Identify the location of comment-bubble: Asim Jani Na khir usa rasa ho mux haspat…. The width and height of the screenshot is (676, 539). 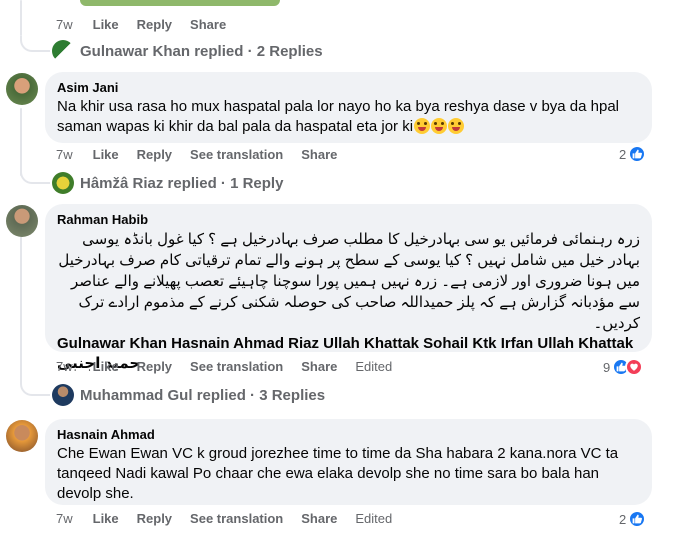
(348, 107).